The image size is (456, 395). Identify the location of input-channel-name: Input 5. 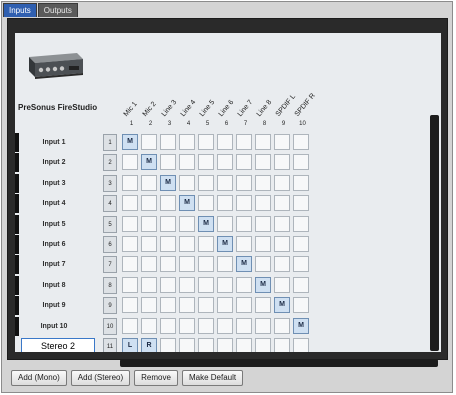
(54, 224).